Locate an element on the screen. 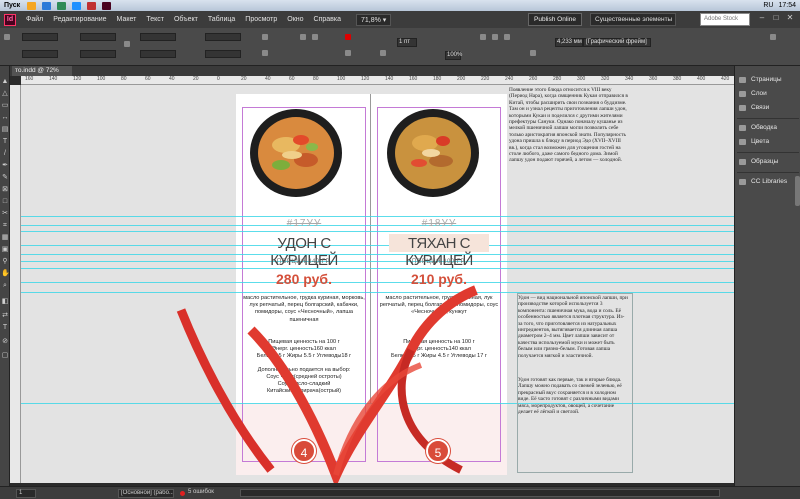  menu-window: Окно is located at coordinates (295, 19).